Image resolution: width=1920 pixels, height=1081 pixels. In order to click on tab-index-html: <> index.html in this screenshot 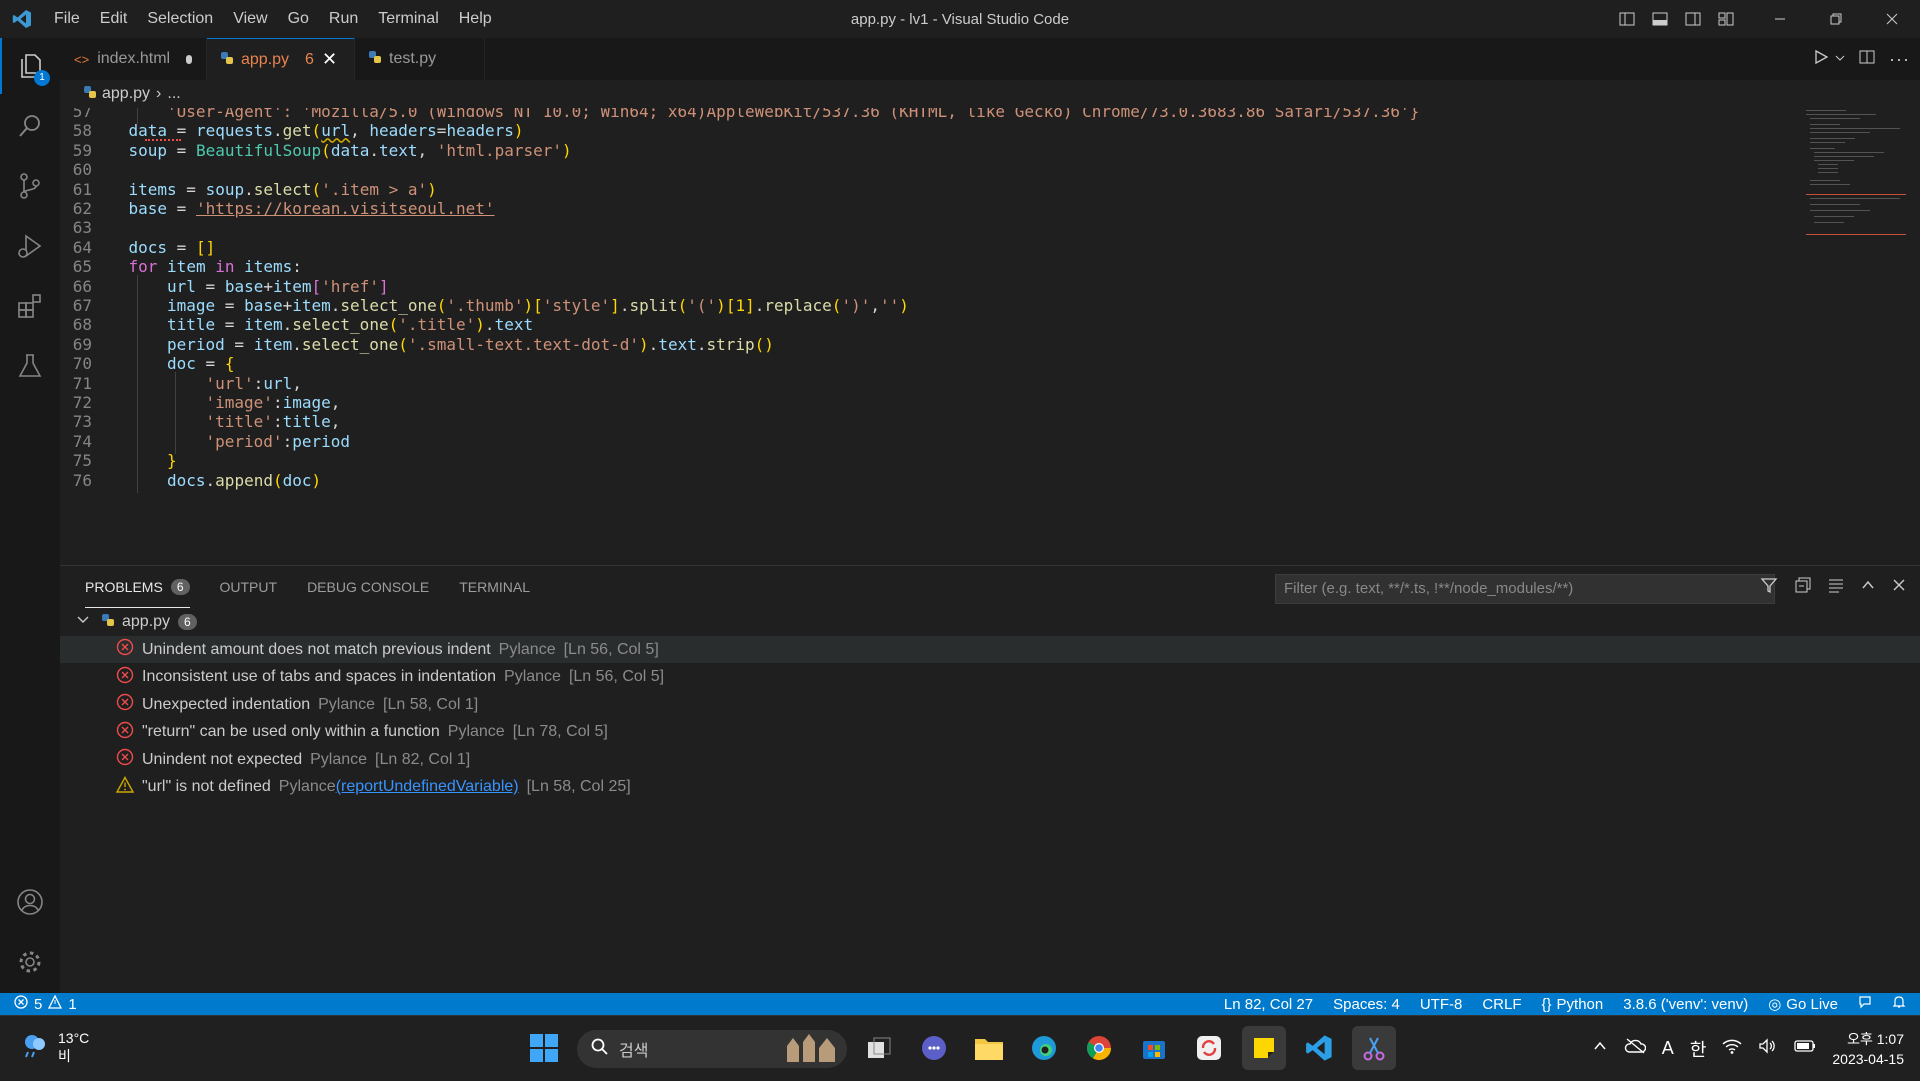, I will do `click(133, 59)`.